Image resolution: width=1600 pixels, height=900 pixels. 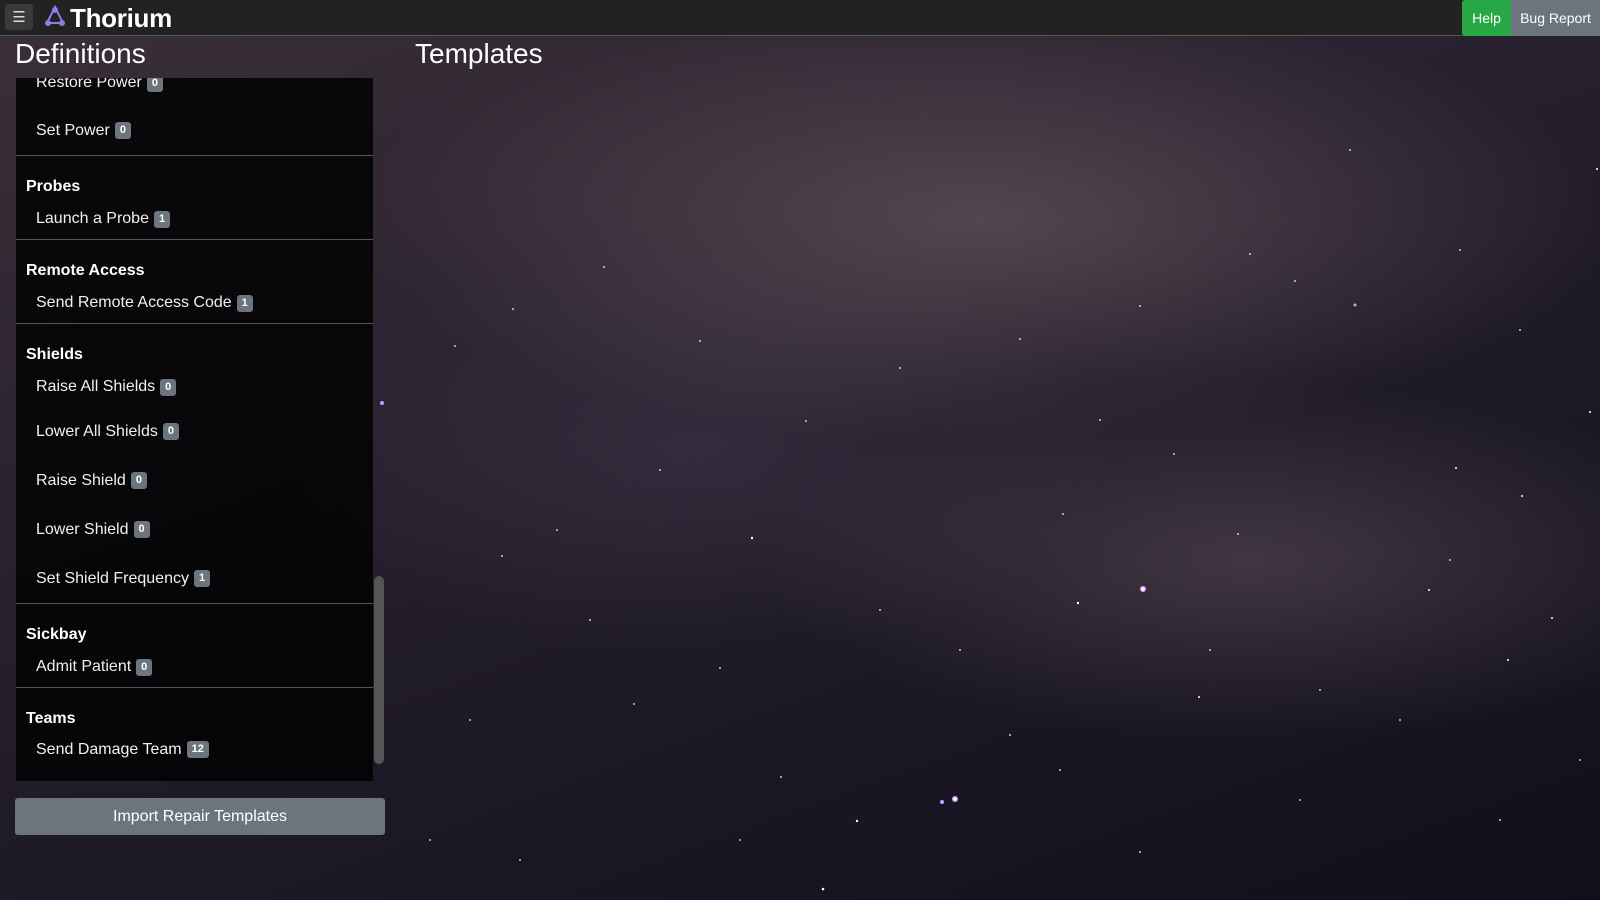 I want to click on definition-item: Launch a Probe 1, so click(x=194, y=219).